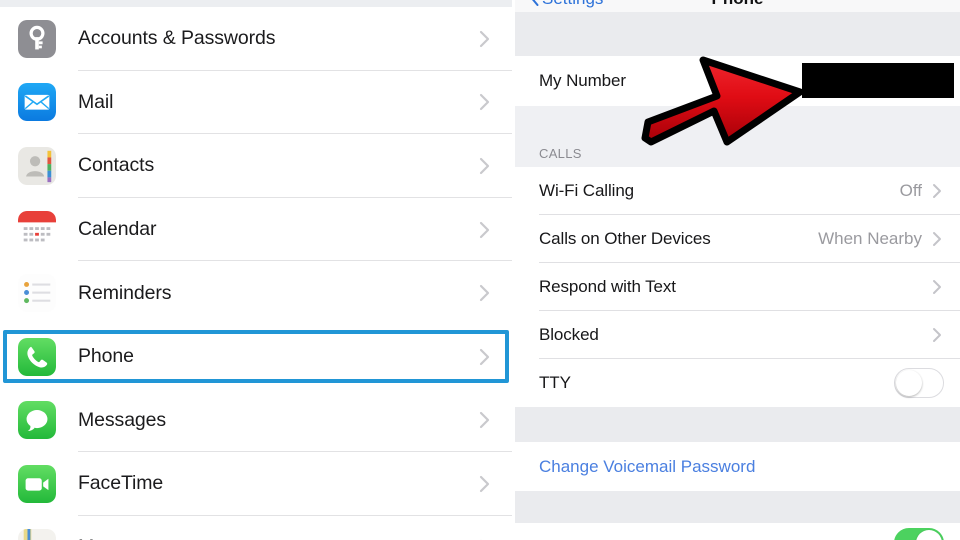 The width and height of the screenshot is (960, 540). What do you see at coordinates (96, 101) in the screenshot?
I see `sidebar-item-label: Mail` at bounding box center [96, 101].